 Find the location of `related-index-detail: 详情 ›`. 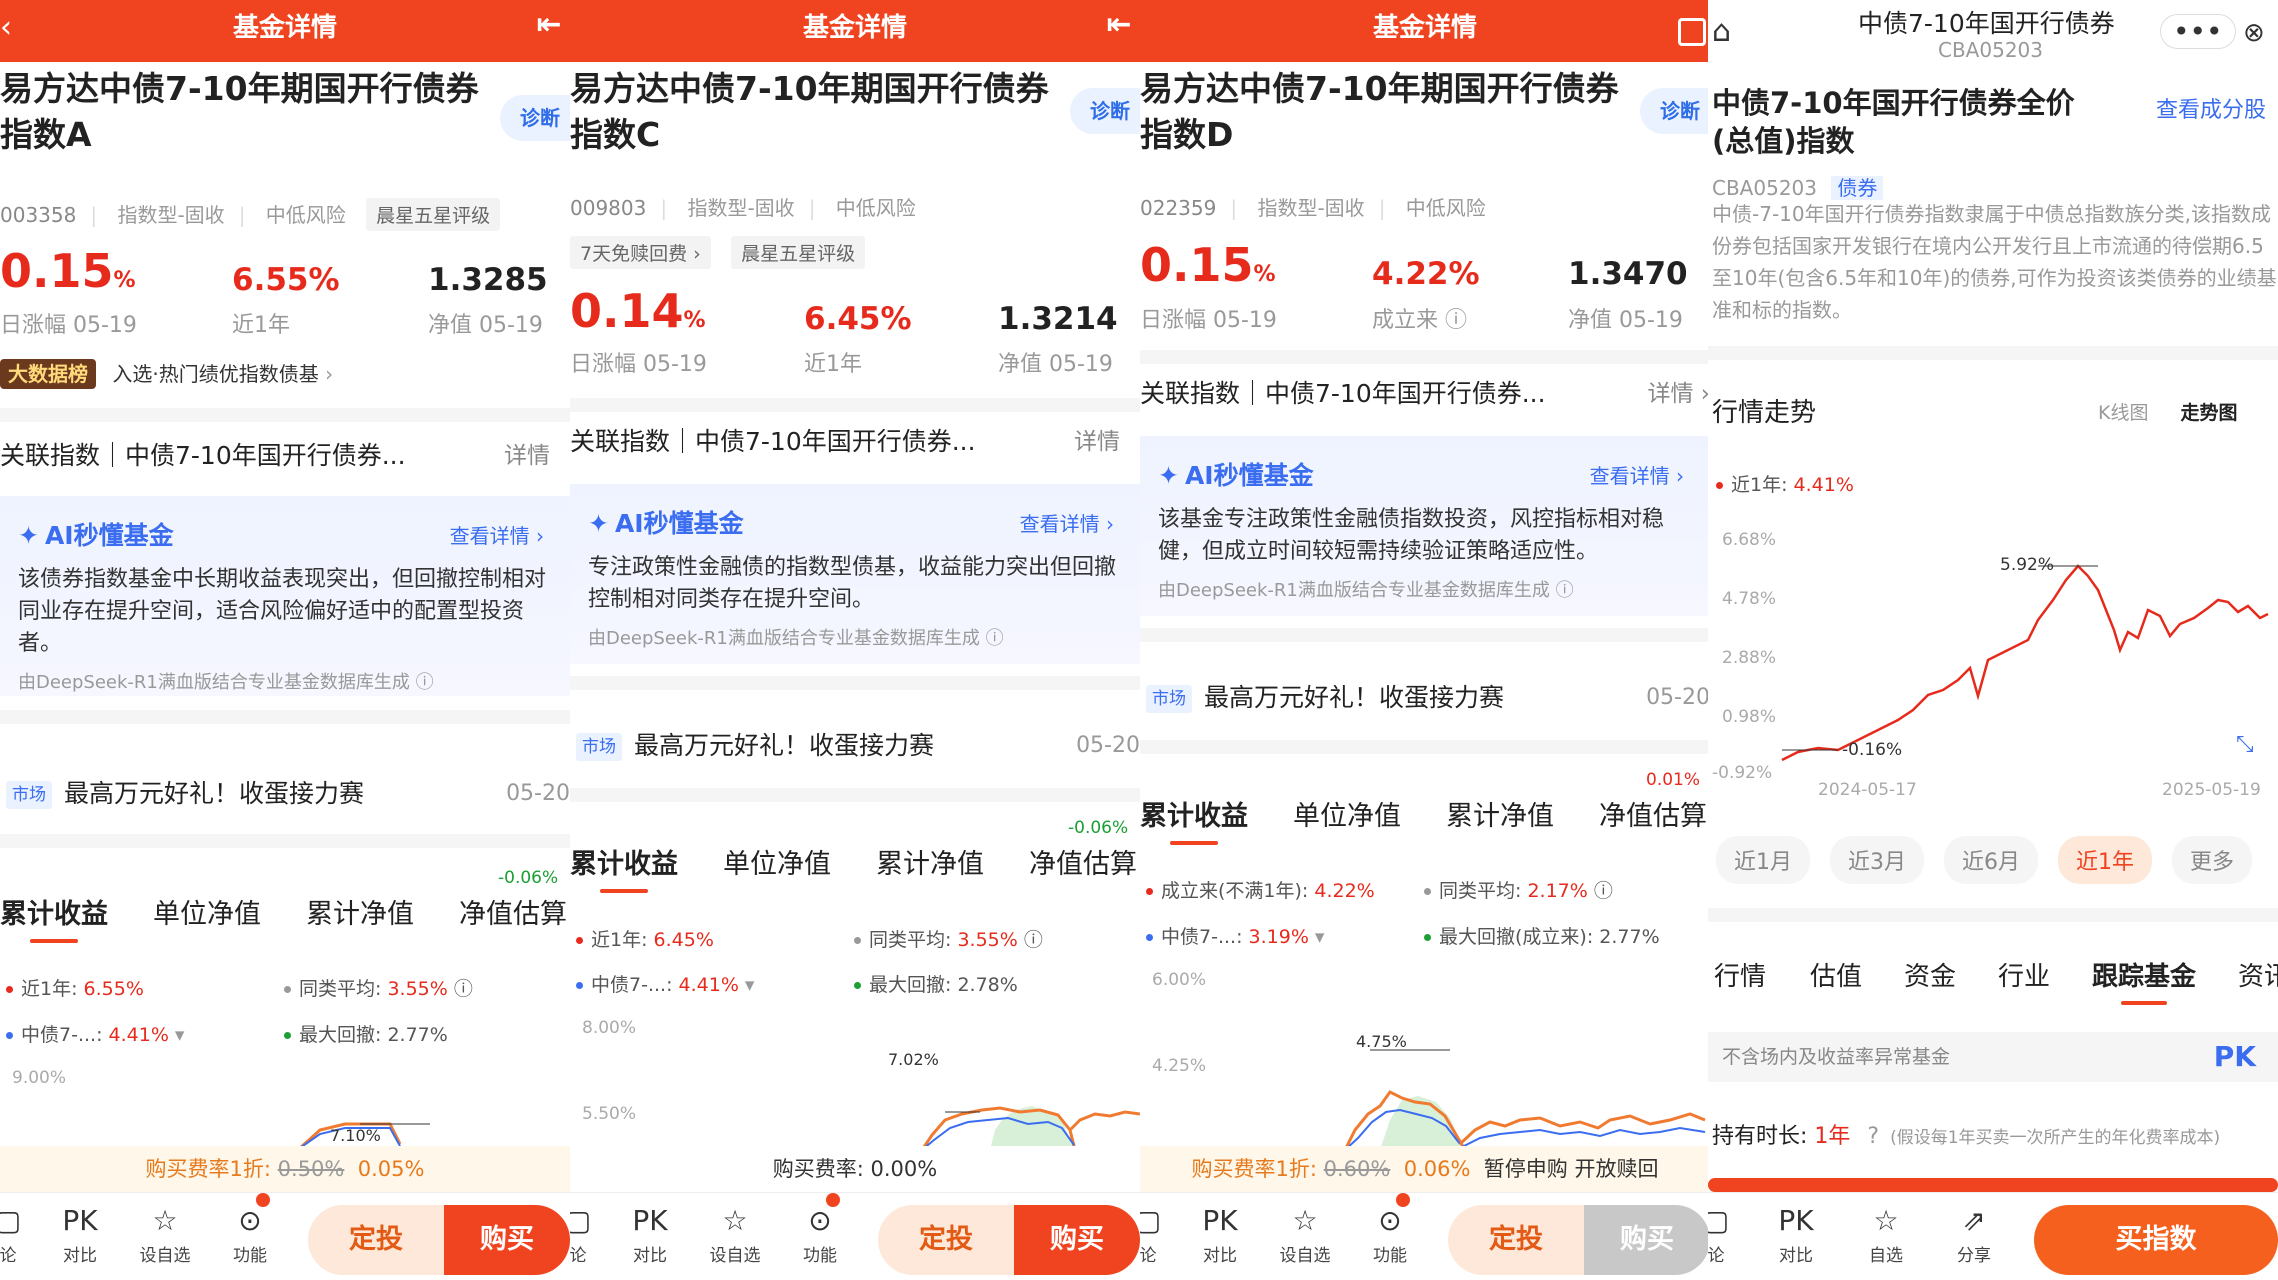

related-index-detail: 详情 › is located at coordinates (1678, 394).